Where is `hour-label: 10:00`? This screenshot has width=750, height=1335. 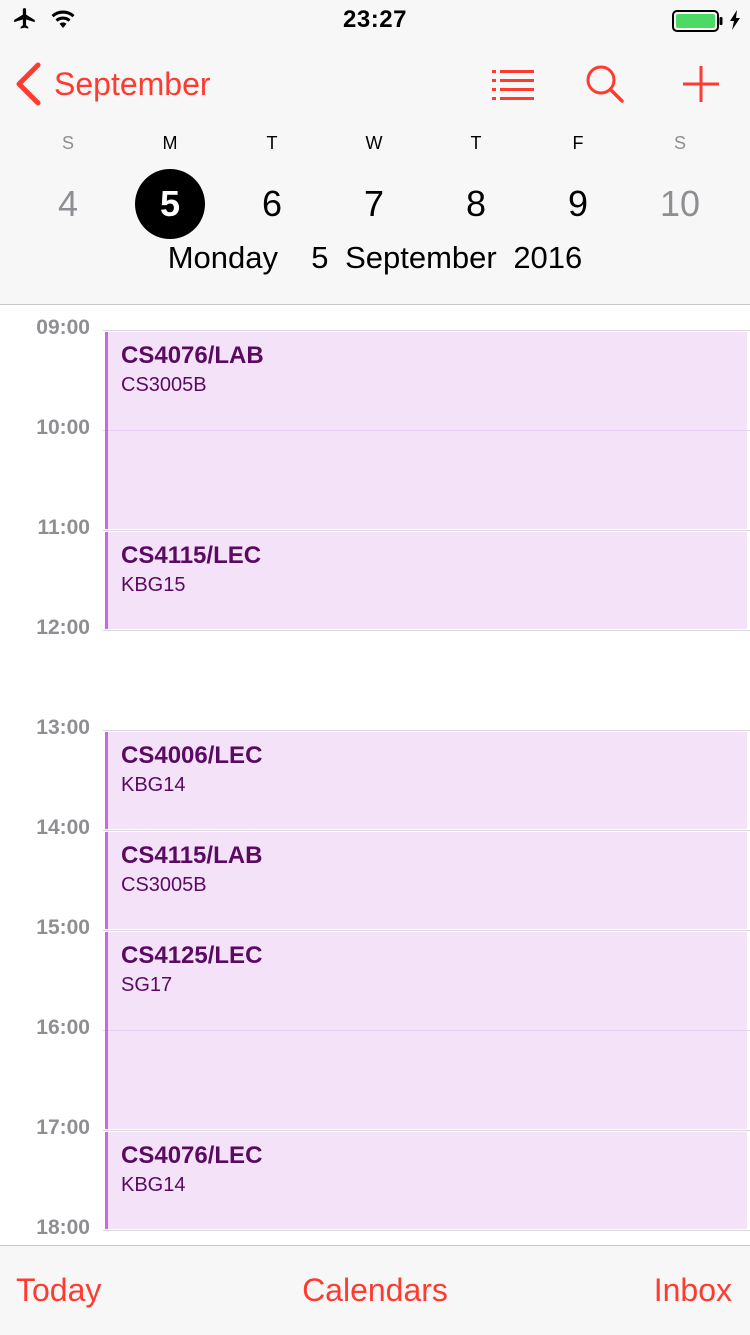
hour-label: 10:00 is located at coordinates (63, 427).